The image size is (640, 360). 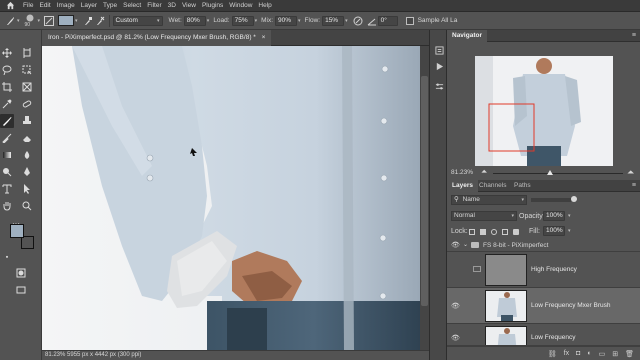 I want to click on navigator-preview, so click(x=544, y=111).